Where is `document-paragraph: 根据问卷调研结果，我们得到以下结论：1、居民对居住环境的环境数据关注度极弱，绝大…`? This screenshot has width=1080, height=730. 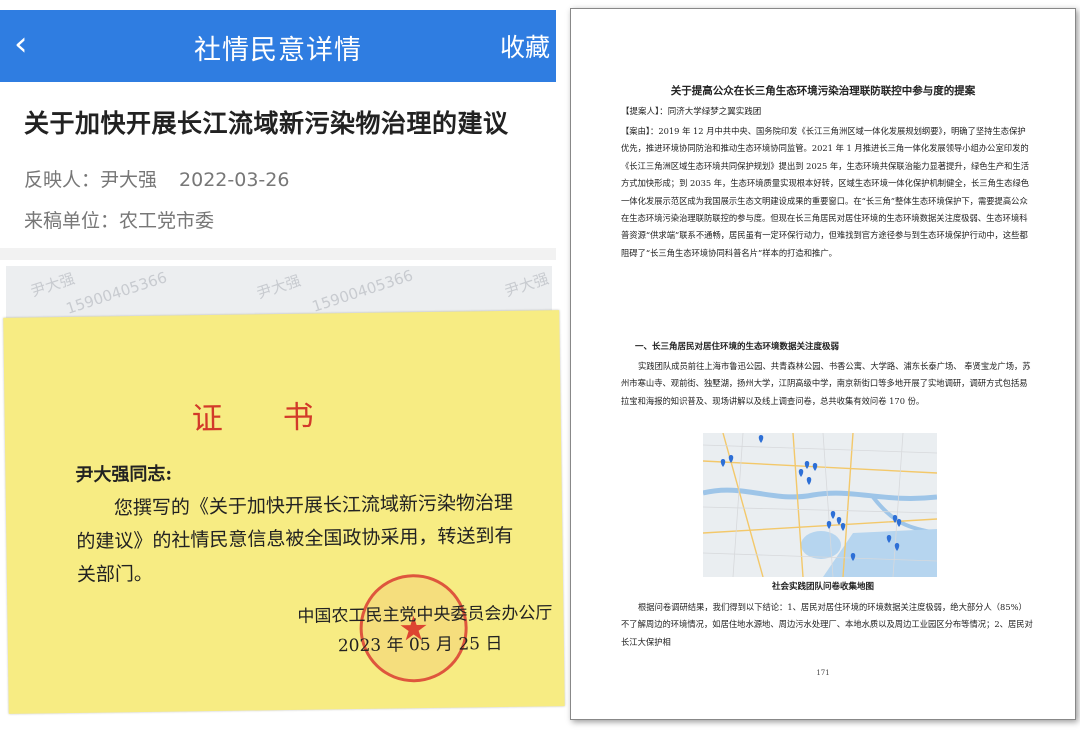 document-paragraph: 根据问卷调研结果，我们得到以下结论：1、居民对居住环境的环境数据关注度极弱，绝大… is located at coordinates (827, 624).